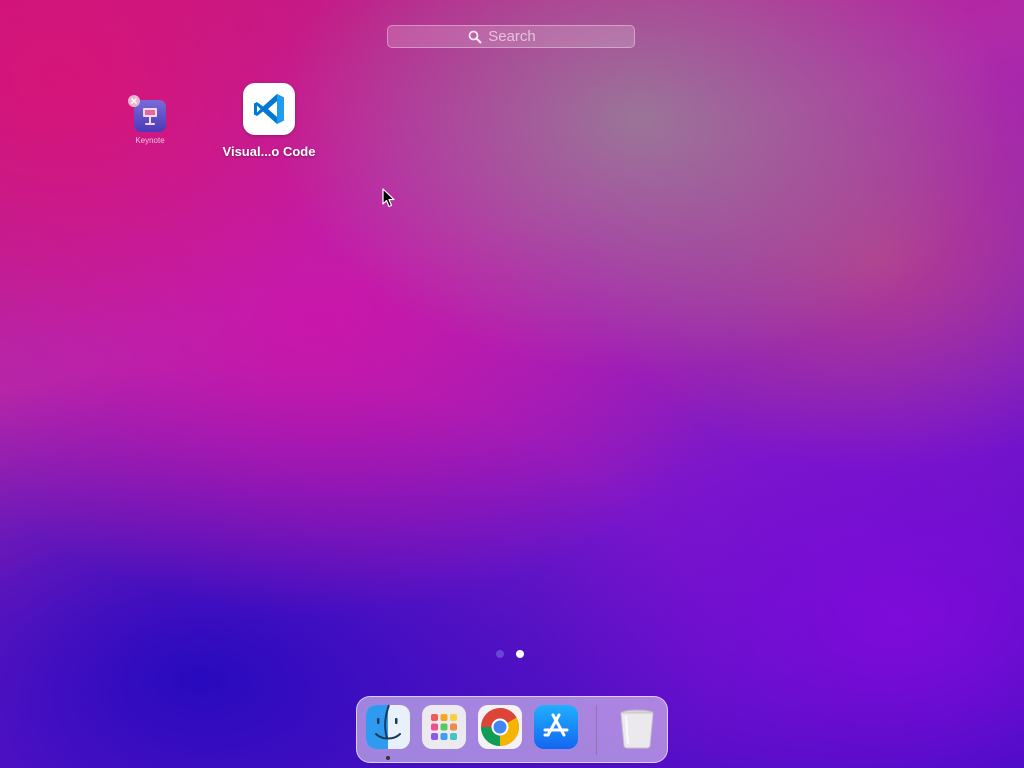  I want to click on chrome-icon, so click(500, 727).